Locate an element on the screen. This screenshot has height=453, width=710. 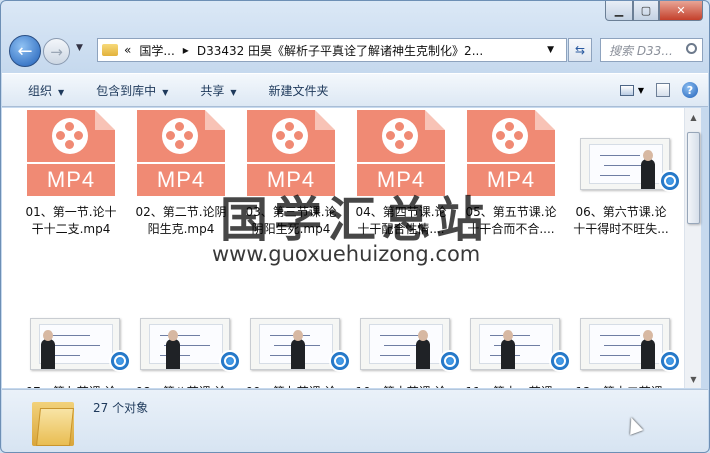
file-name-line1: 04、第四节课.论 is located at coordinates (401, 212).